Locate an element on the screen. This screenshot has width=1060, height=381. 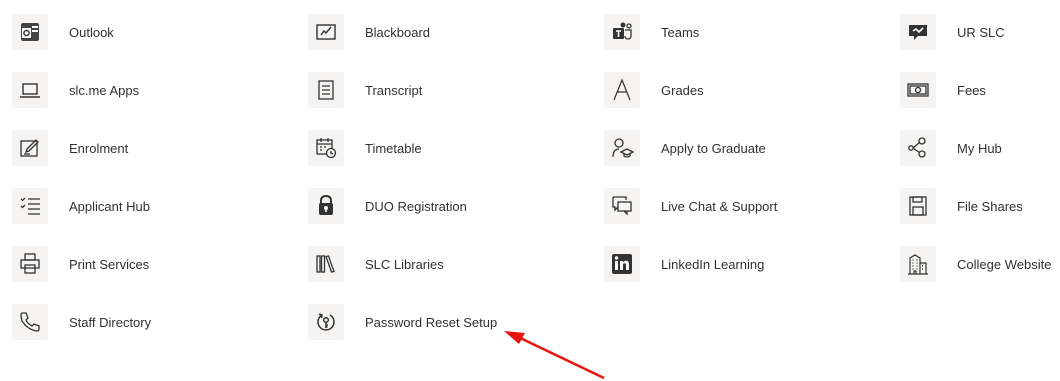
checklist-icon is located at coordinates (30, 206).